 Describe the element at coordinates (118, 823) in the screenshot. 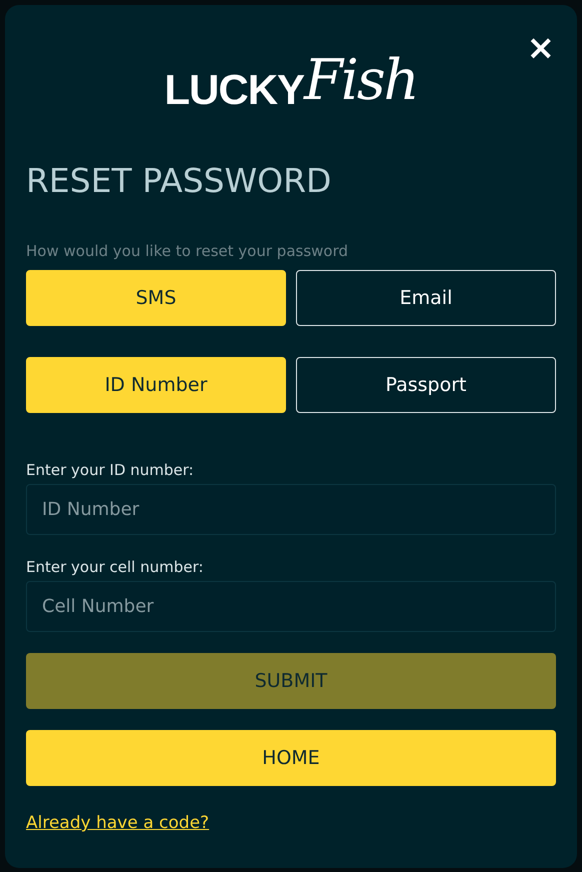

I see `code-link: Already have a code?` at that location.